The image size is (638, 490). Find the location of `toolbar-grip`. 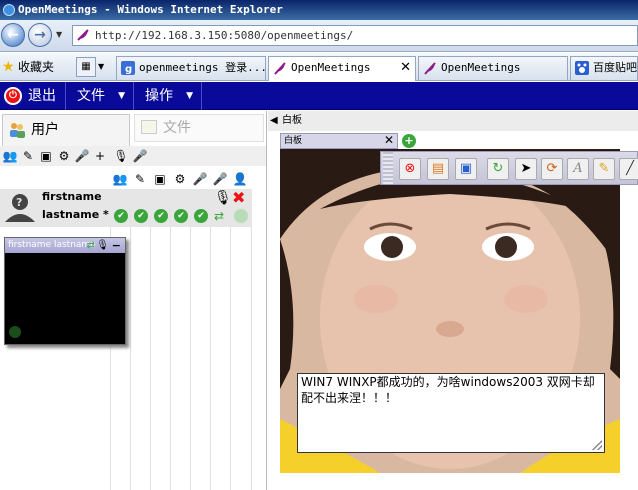

toolbar-grip is located at coordinates (388, 168).